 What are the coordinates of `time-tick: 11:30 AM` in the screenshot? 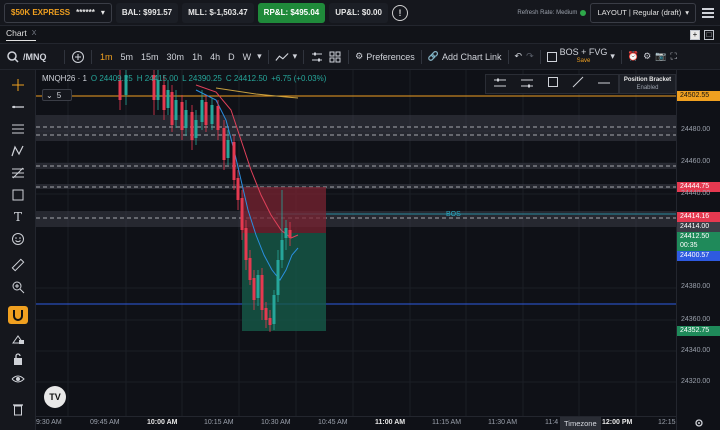 It's located at (503, 422).